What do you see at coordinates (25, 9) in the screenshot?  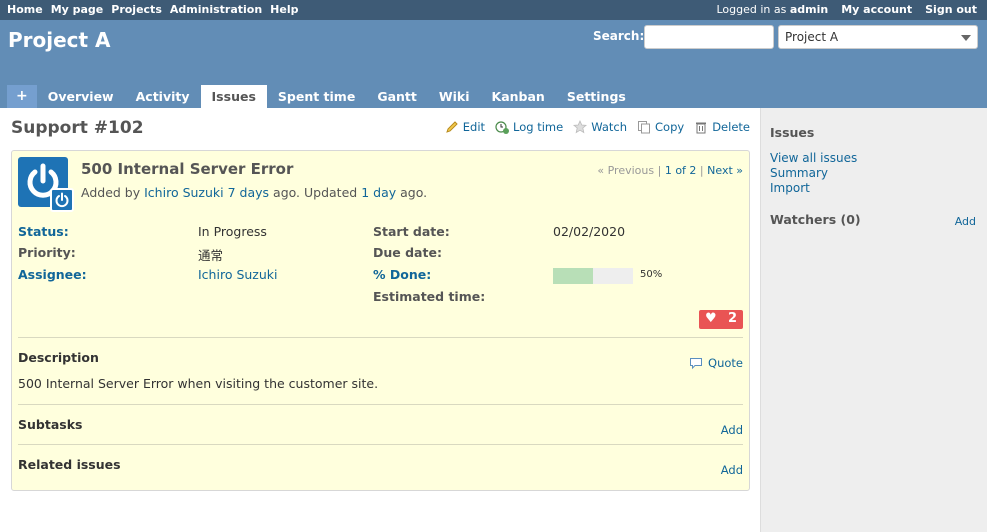 I see `top-menu-home: Home` at bounding box center [25, 9].